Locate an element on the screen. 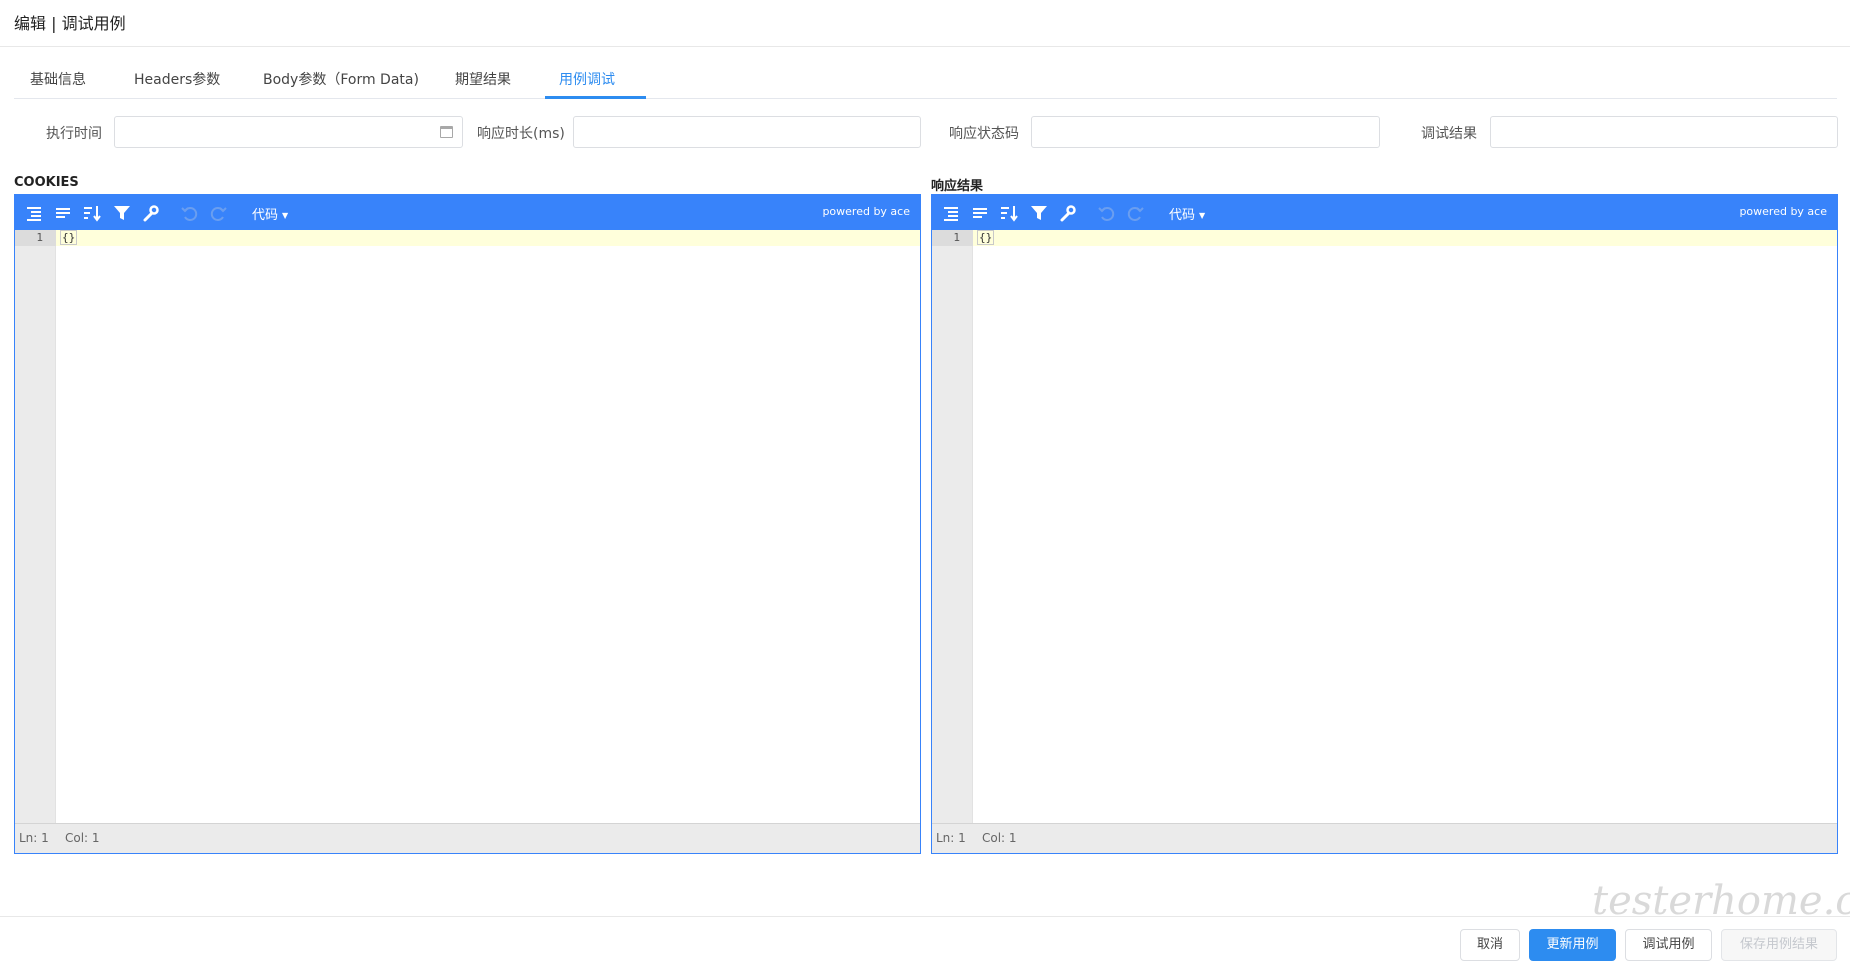 This screenshot has width=1850, height=973. tab-case-debug: 用例调试 is located at coordinates (587, 82).